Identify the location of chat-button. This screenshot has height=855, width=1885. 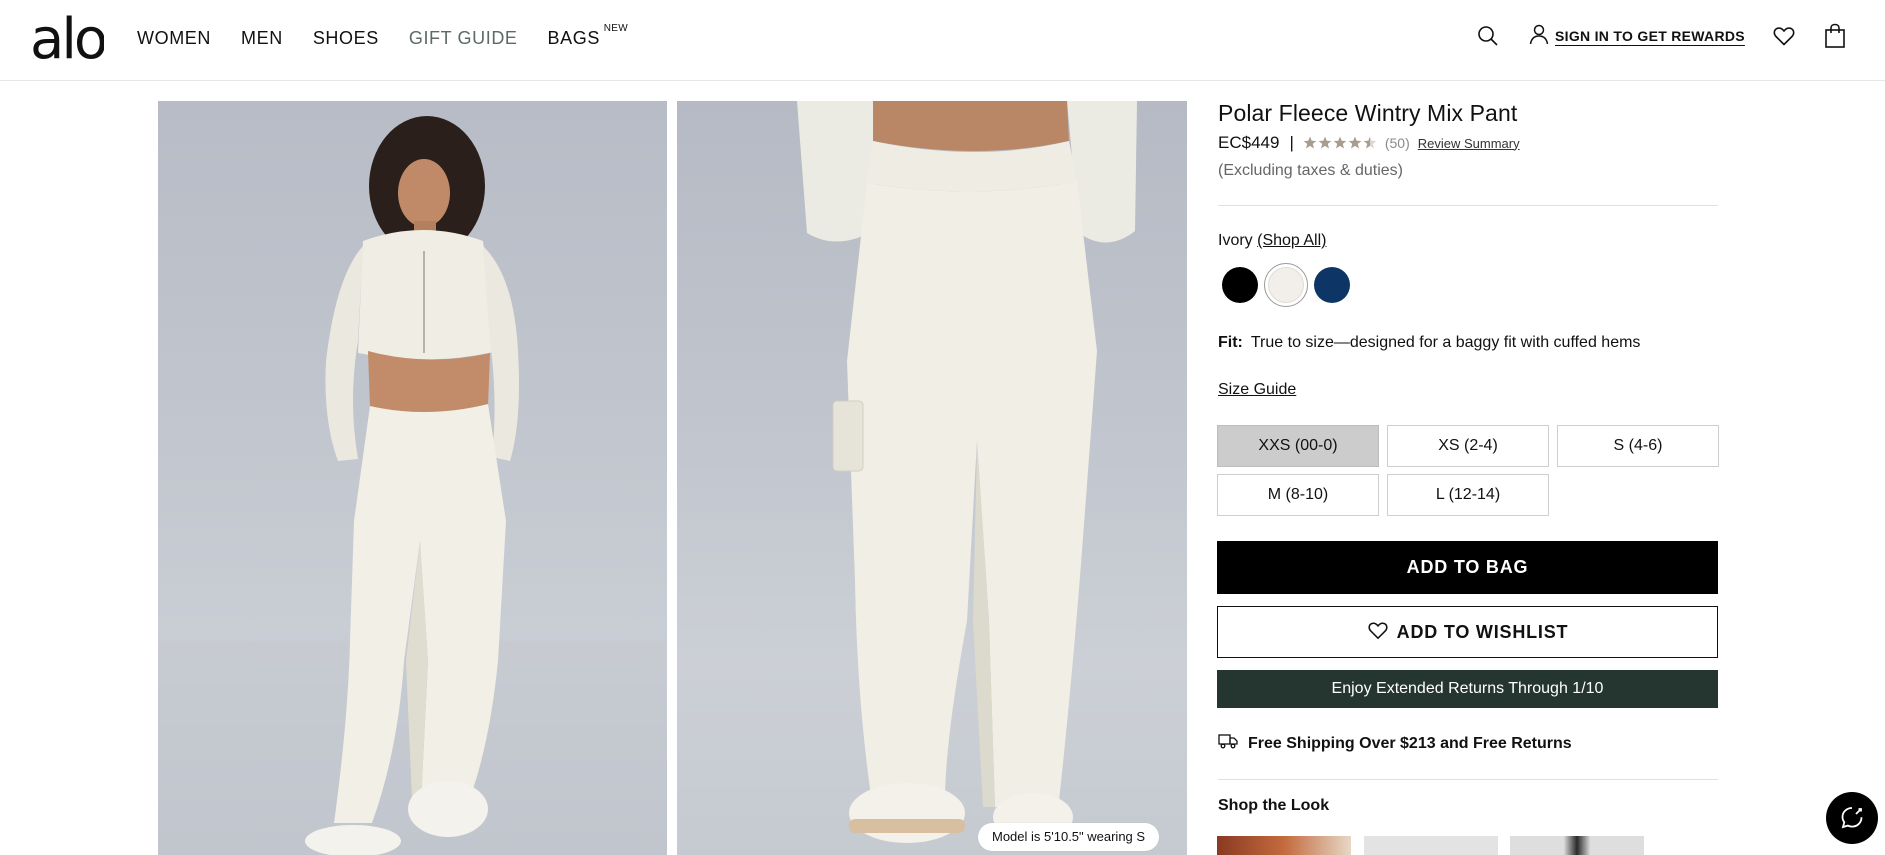
(1852, 818).